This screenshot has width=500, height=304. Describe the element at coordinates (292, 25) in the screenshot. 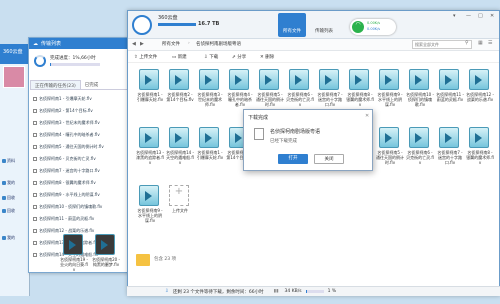

I see `tab-all-files: 所有文件` at that location.